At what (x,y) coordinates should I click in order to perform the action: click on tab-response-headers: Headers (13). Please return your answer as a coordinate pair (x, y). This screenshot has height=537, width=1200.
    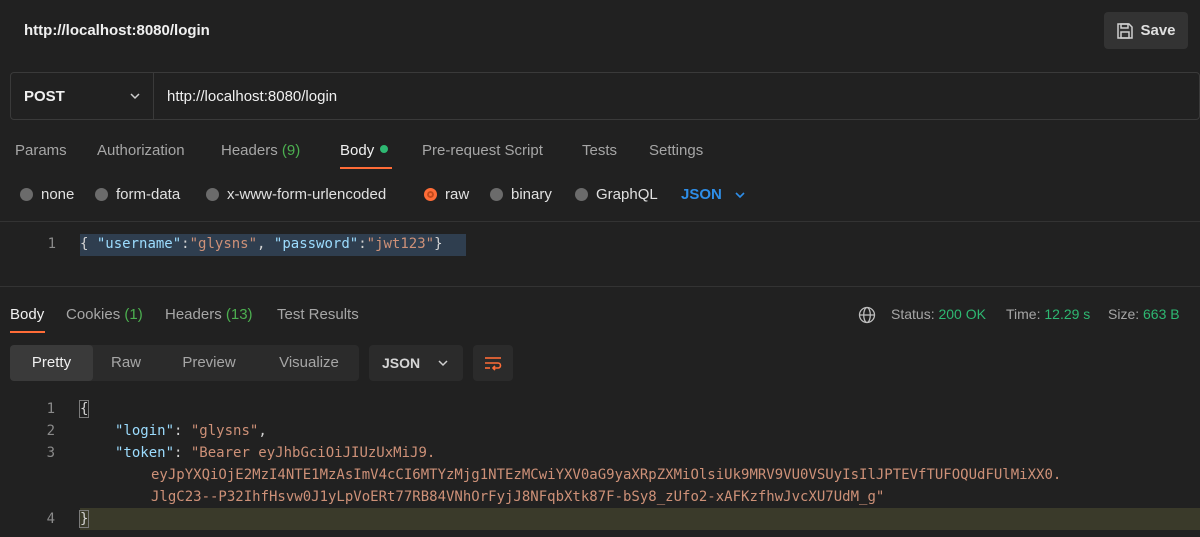
    Looking at the image, I should click on (209, 314).